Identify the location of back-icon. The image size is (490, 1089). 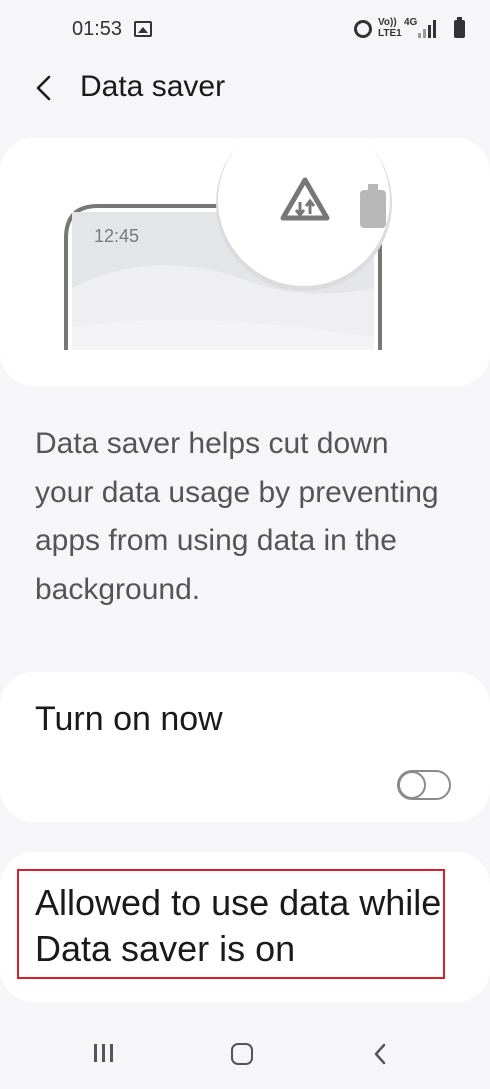
(380, 1054).